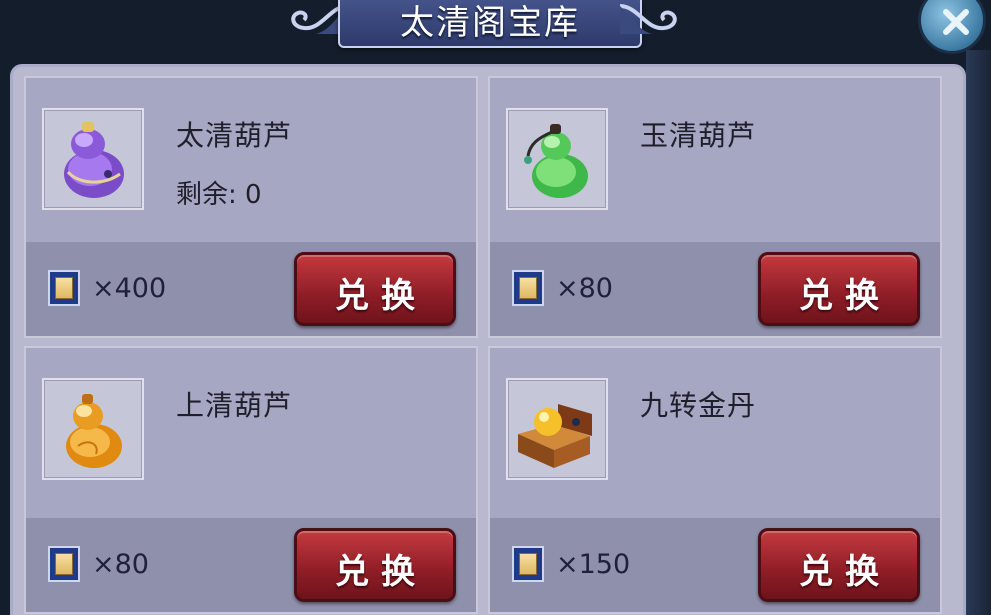 The height and width of the screenshot is (615, 991). Describe the element at coordinates (219, 195) in the screenshot. I see `item-remaining: 剩余: 0` at that location.